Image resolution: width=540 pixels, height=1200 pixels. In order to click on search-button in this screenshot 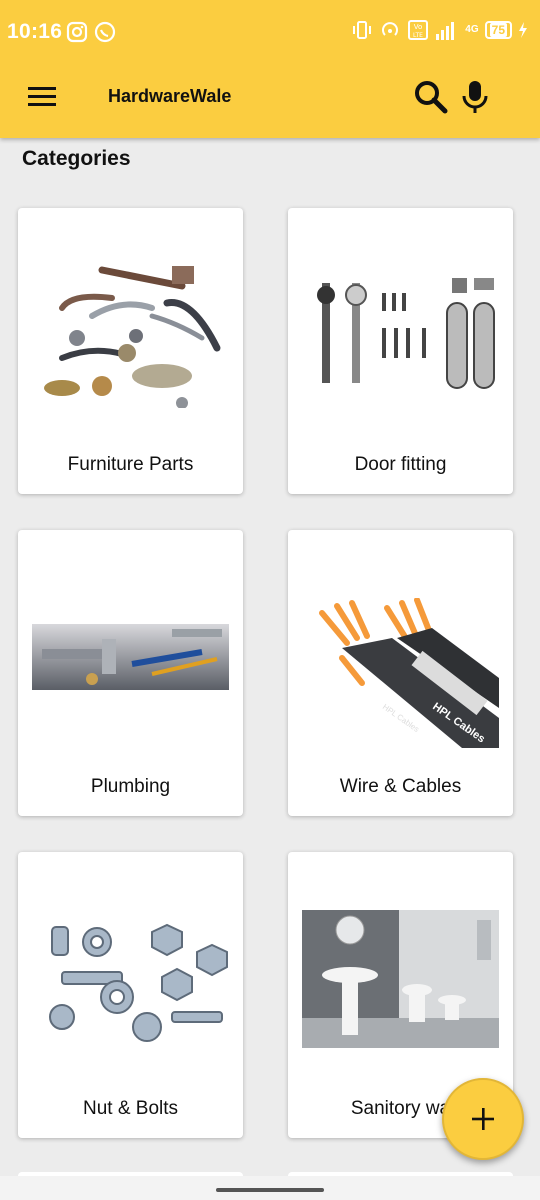, I will do `click(431, 97)`.